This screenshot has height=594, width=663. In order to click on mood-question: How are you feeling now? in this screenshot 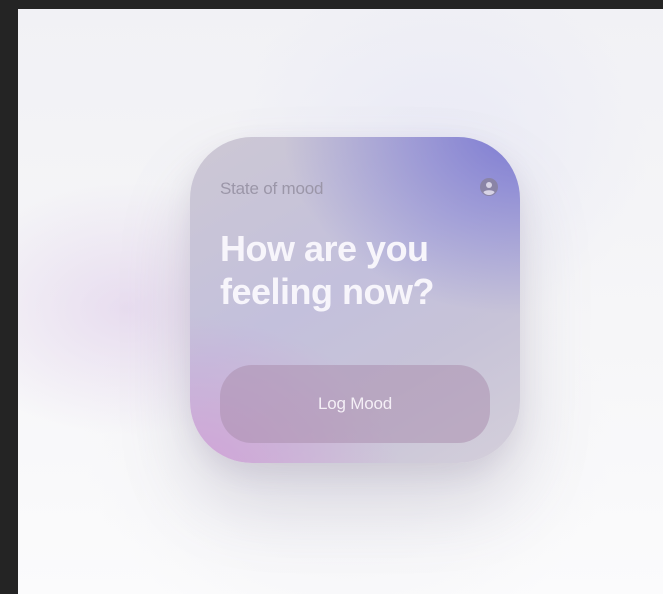, I will do `click(327, 270)`.